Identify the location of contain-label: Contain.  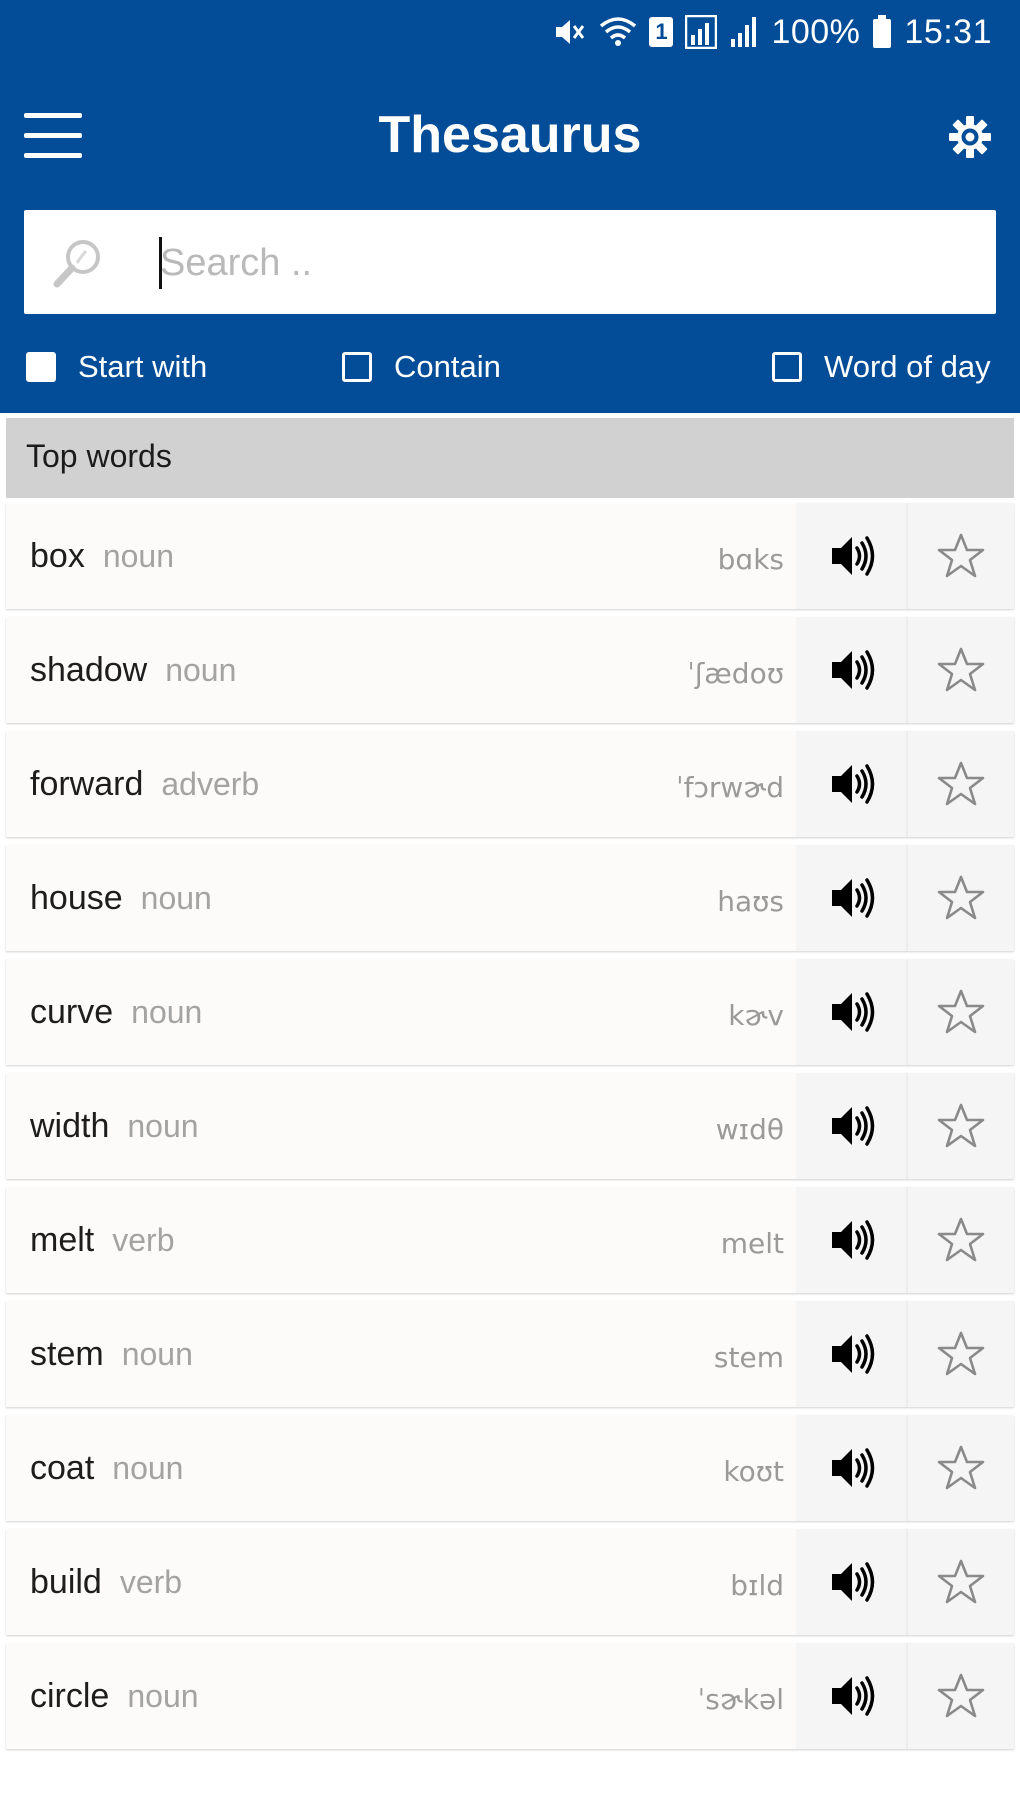
(447, 366).